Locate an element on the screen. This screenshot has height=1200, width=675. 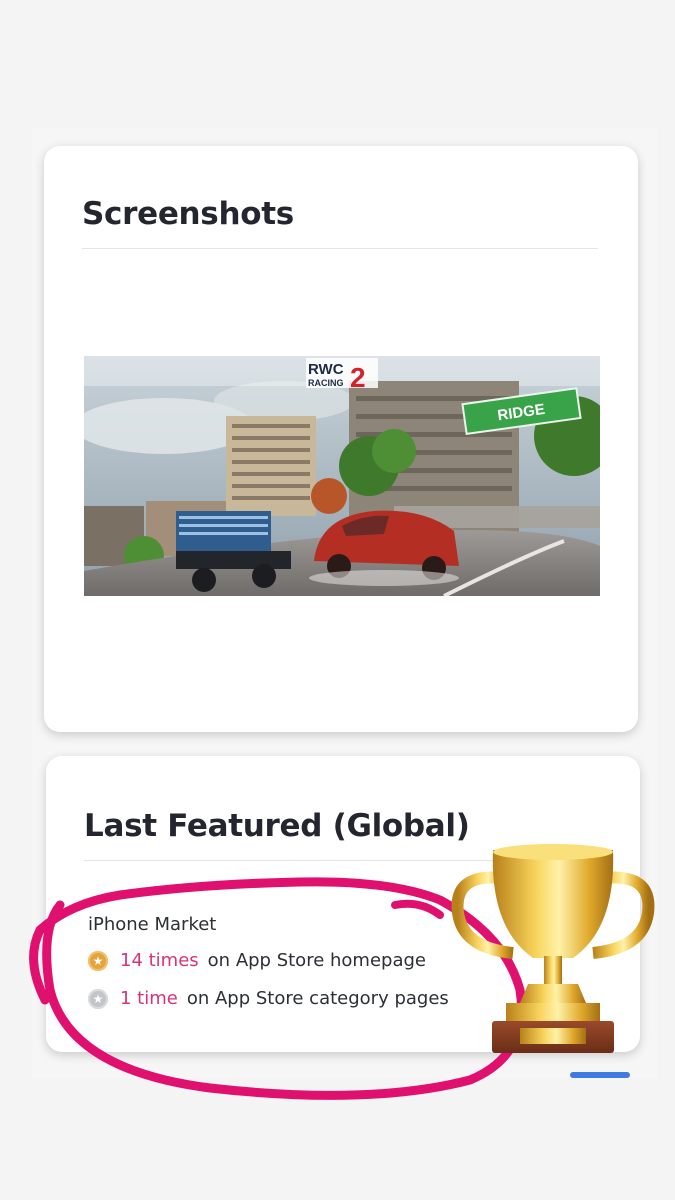
market-label: iPhone Market is located at coordinates (152, 924).